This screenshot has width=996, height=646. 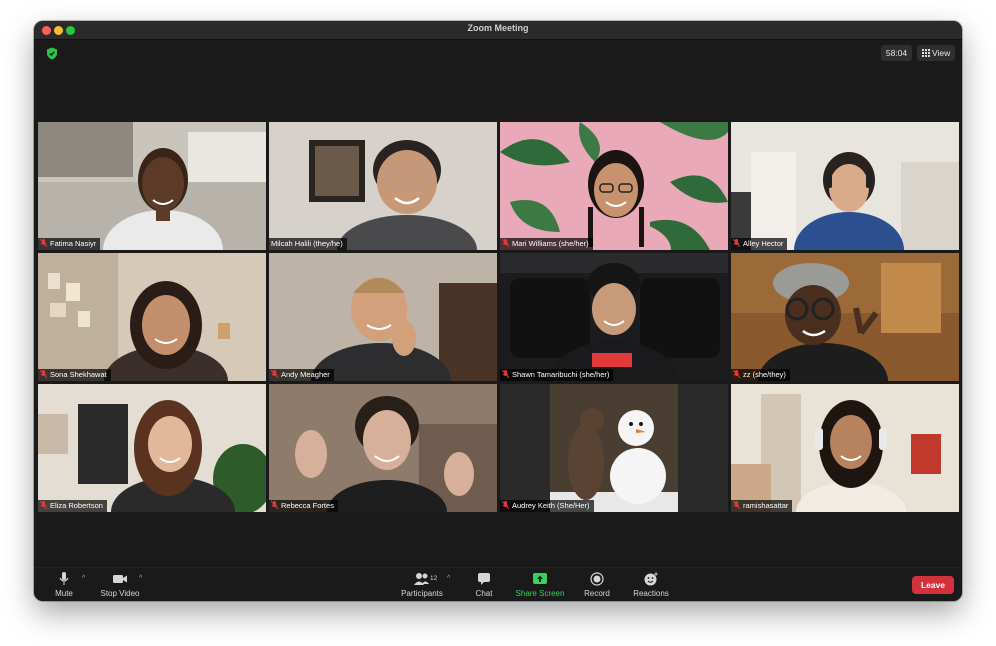 I want to click on participant-name: ramishasattar, so click(x=766, y=505).